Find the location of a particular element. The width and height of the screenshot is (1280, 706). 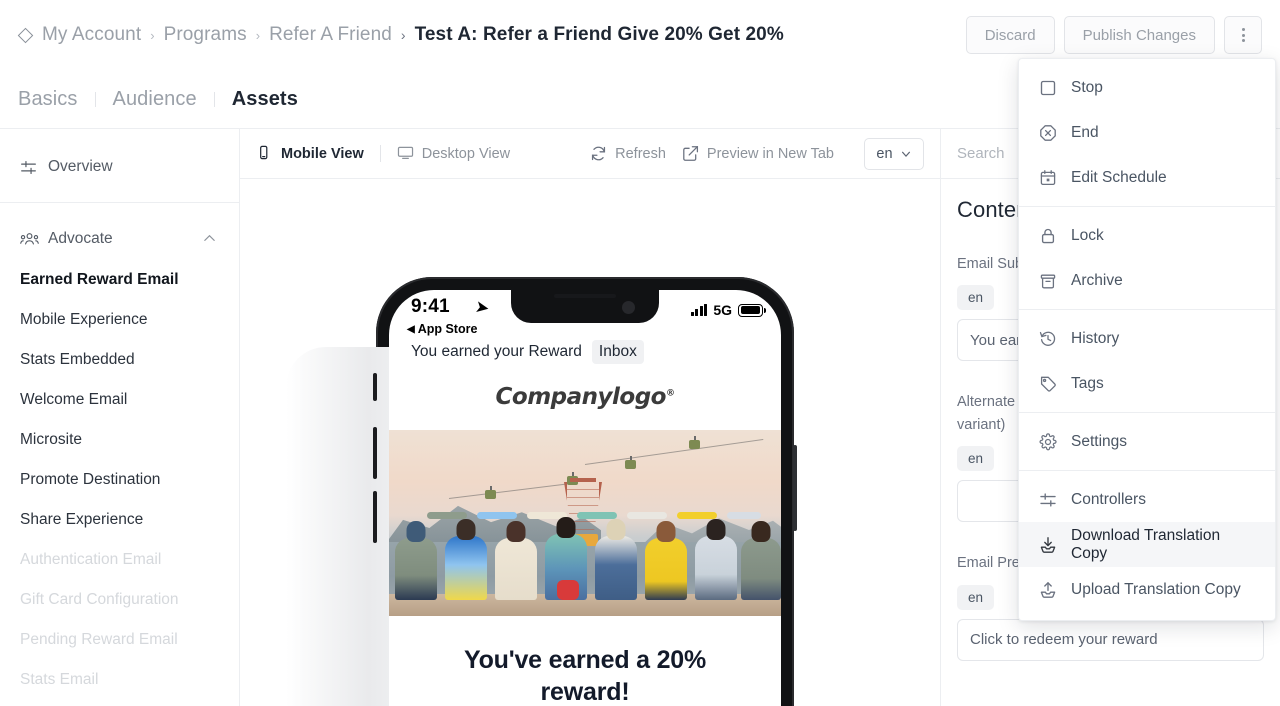

toolbar-divider is located at coordinates (380, 153).